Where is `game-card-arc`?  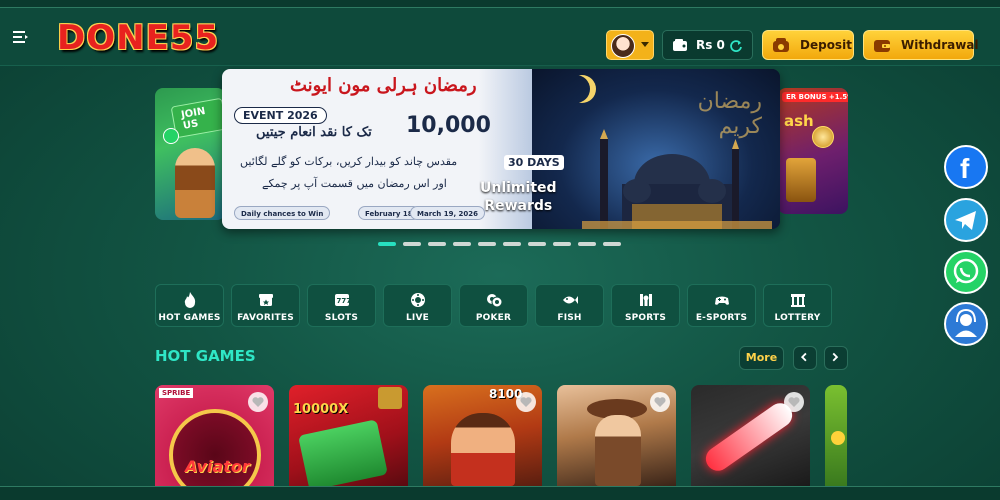 game-card-arc is located at coordinates (750, 435).